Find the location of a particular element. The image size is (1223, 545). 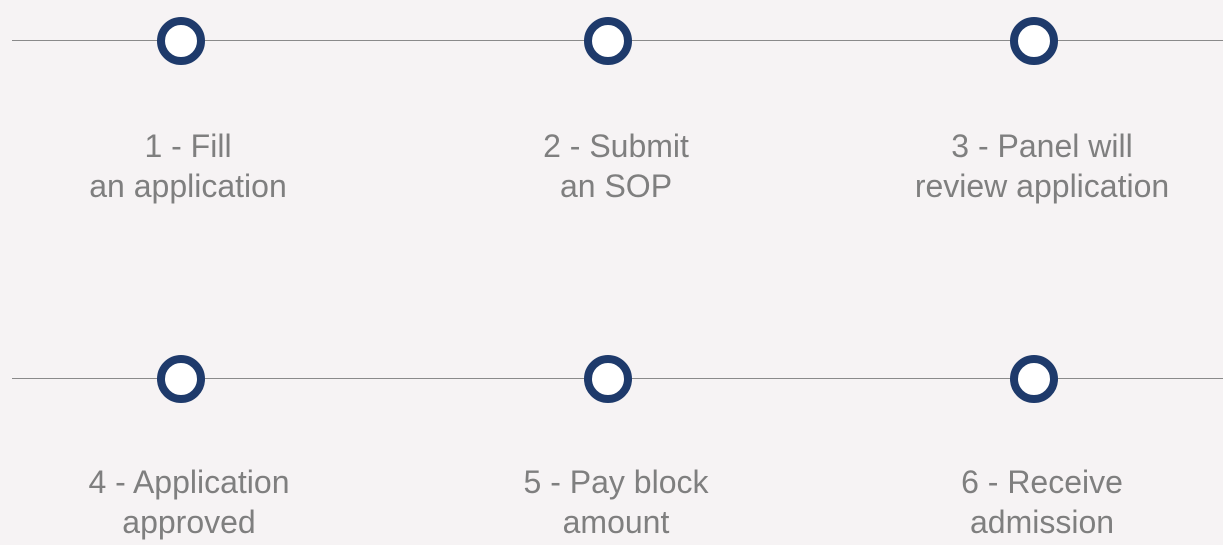

step-1-label-line-2: an application is located at coordinates (188, 186).